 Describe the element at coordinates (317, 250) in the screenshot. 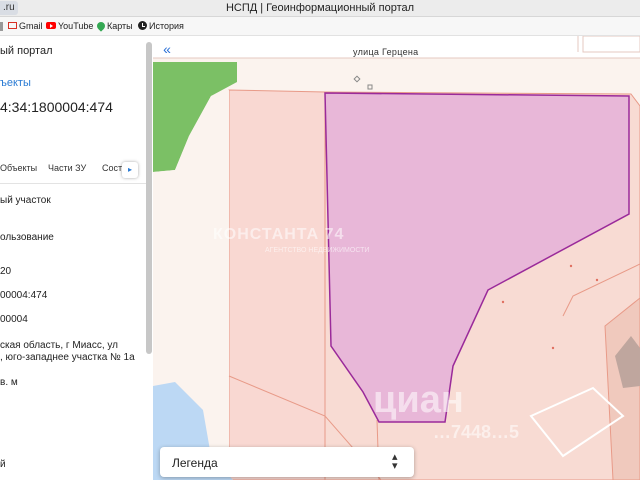

I see `watermark-sub: АГЕНТСТВО НЕДВИЖИМОСТИ` at that location.